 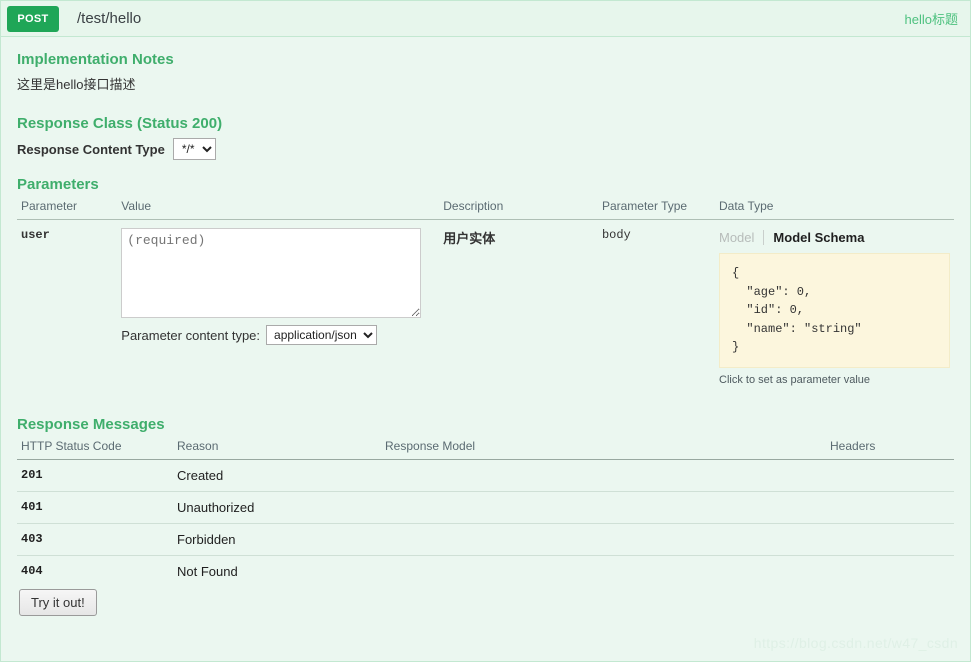 I want to click on response-content-type-select: */*, so click(x=194, y=149).